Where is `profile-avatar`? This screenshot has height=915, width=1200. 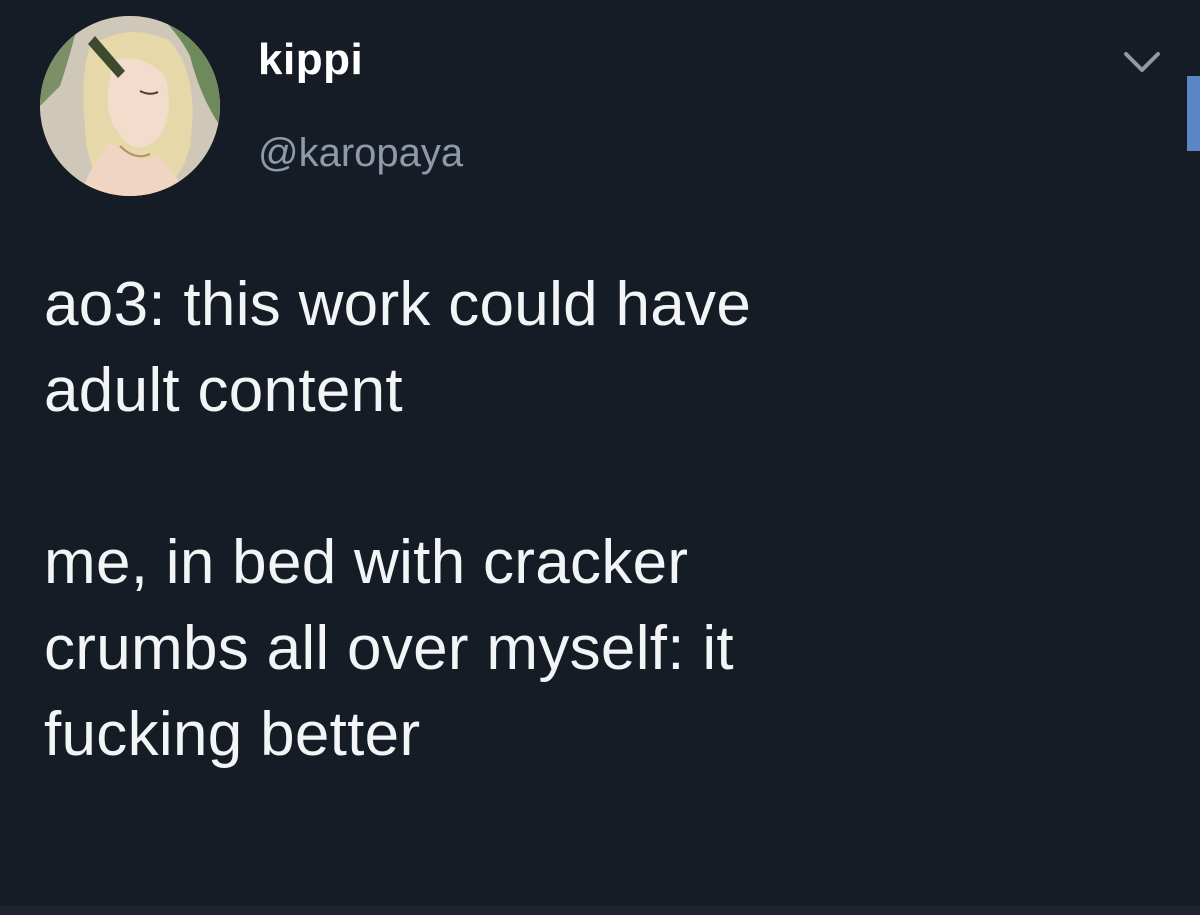 profile-avatar is located at coordinates (130, 106).